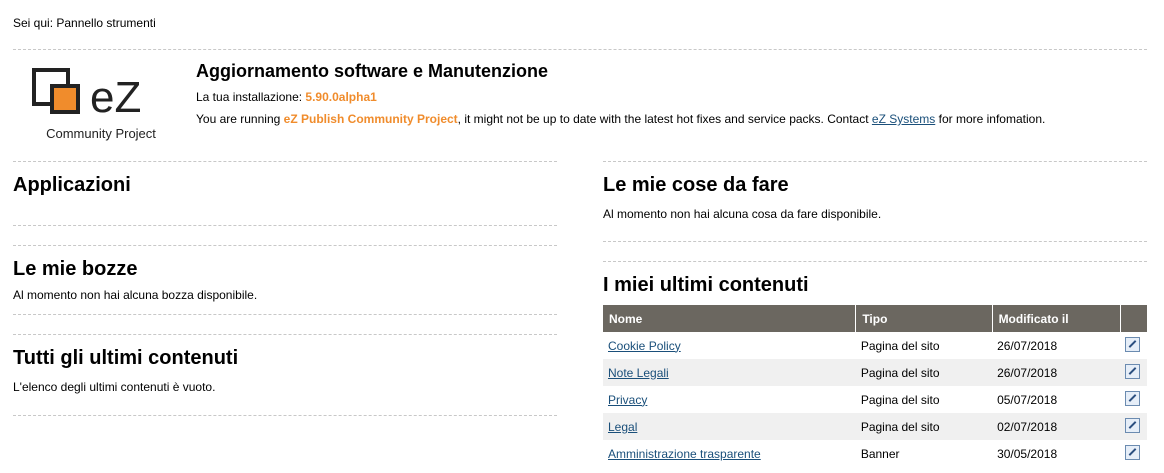 The image size is (1164, 473). I want to click on ez-logo-icon: eZ, so click(86, 95).